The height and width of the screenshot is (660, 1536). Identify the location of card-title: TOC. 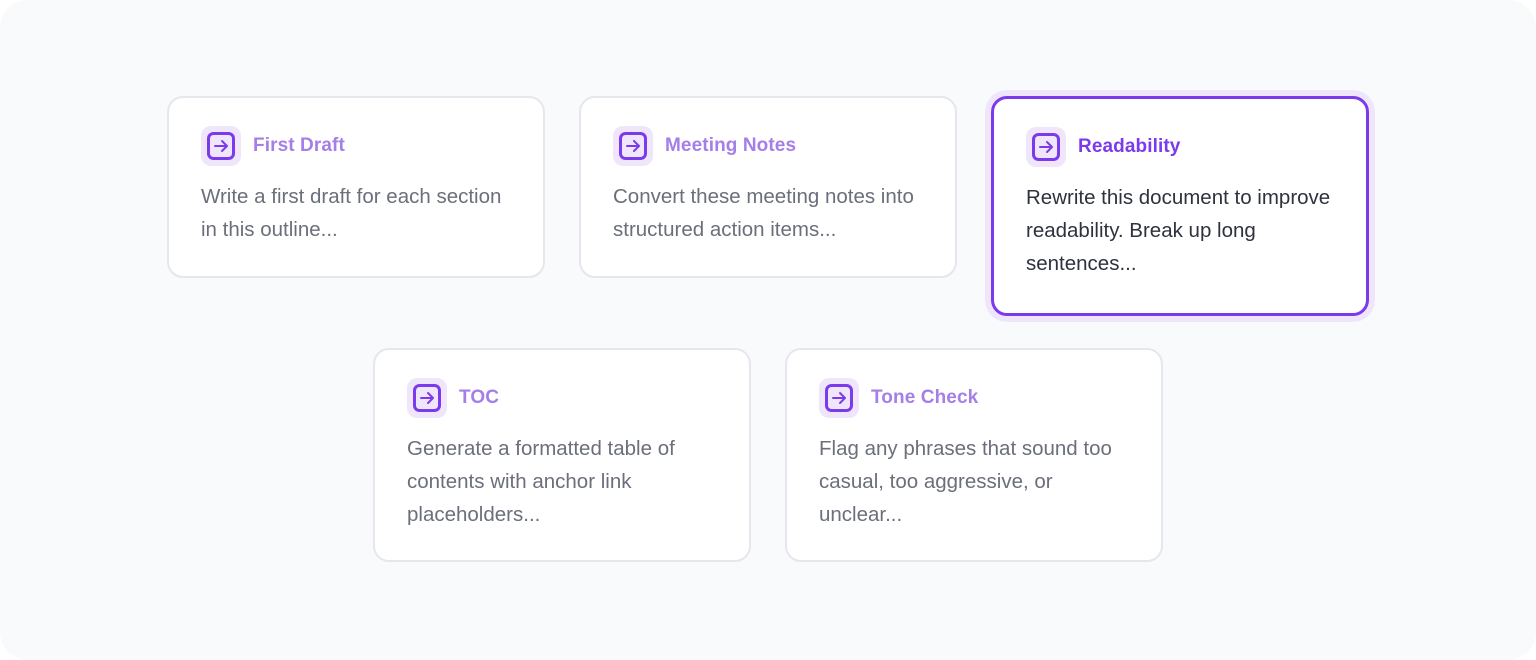
(479, 397).